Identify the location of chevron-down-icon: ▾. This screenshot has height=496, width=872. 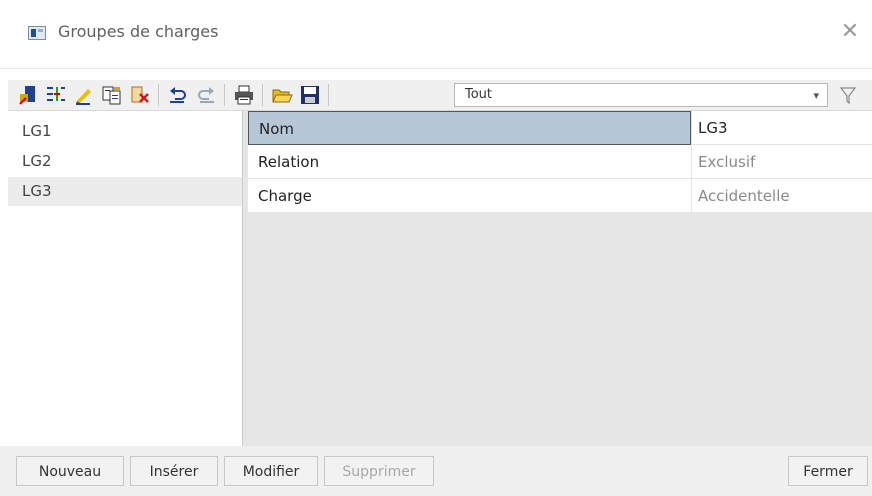
(816, 95).